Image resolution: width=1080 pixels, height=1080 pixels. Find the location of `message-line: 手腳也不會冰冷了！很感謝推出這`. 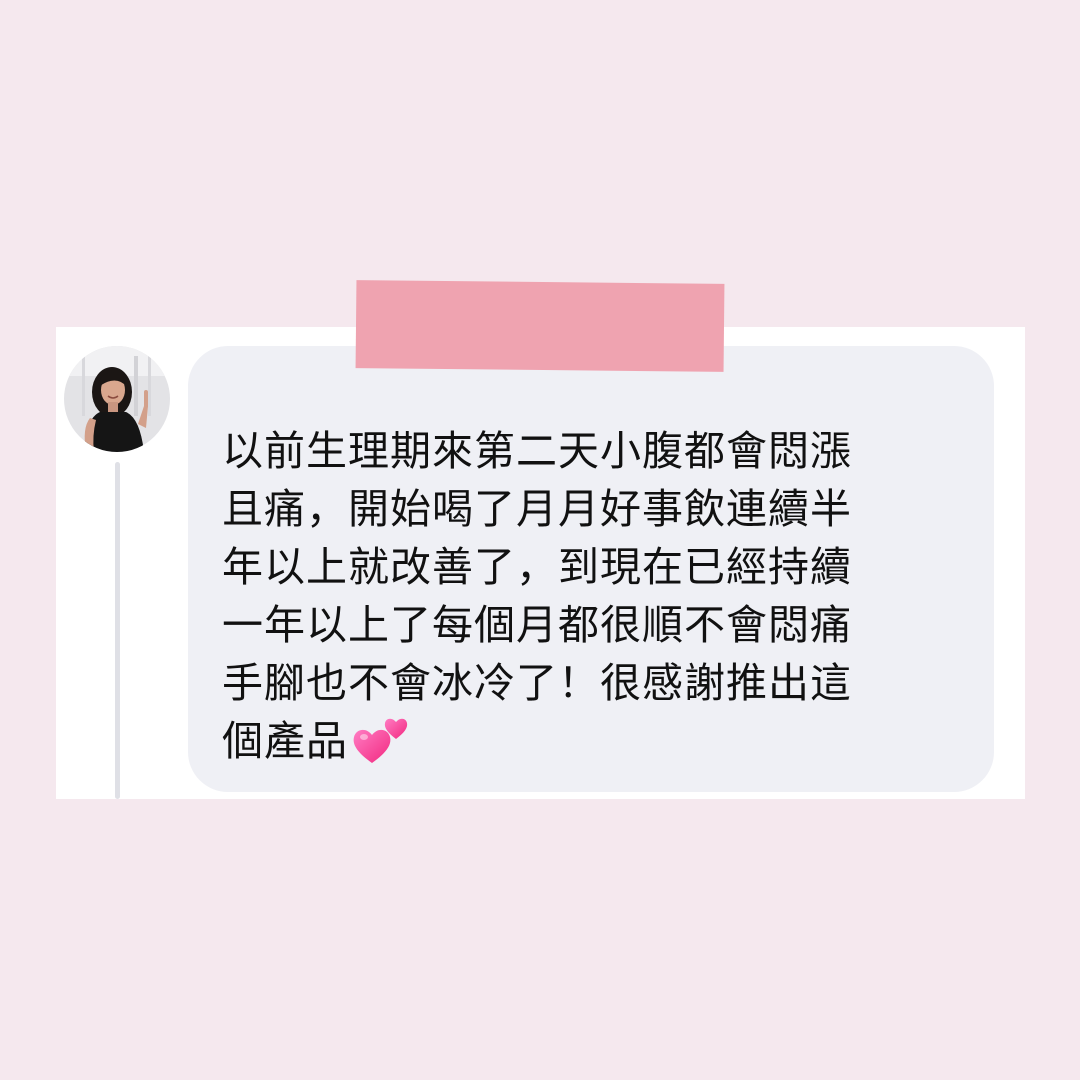

message-line: 手腳也不會冰冷了！很感謝推出這 is located at coordinates (537, 683).